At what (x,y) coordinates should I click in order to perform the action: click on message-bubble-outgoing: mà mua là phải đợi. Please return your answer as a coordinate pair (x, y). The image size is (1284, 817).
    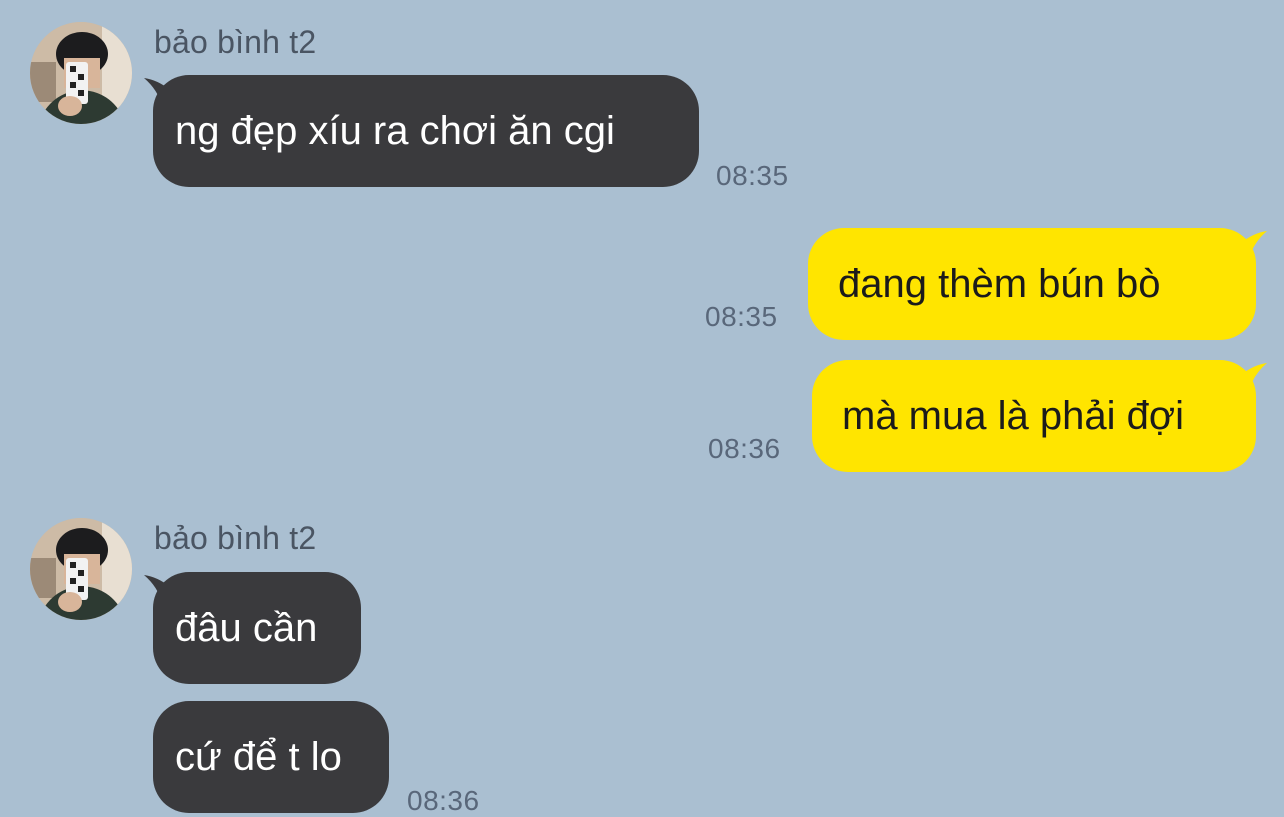
    Looking at the image, I should click on (1034, 416).